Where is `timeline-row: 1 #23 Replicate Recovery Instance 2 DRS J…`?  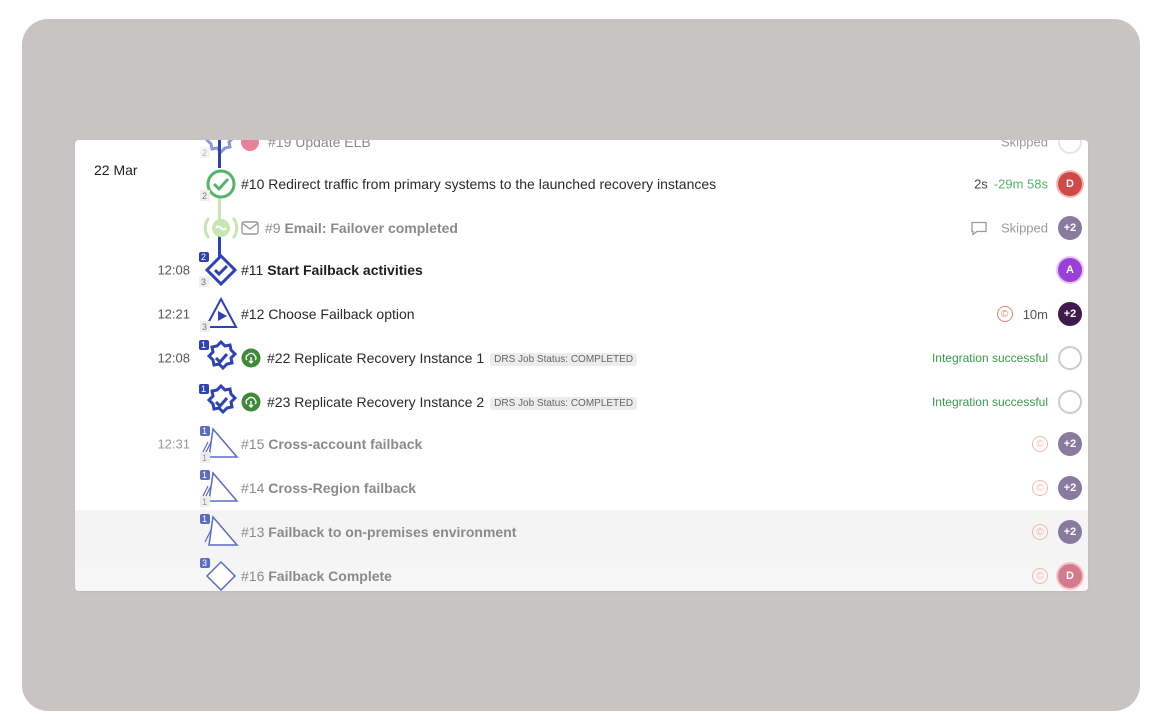 timeline-row: 1 #23 Replicate Recovery Instance 2 DRS J… is located at coordinates (581, 402).